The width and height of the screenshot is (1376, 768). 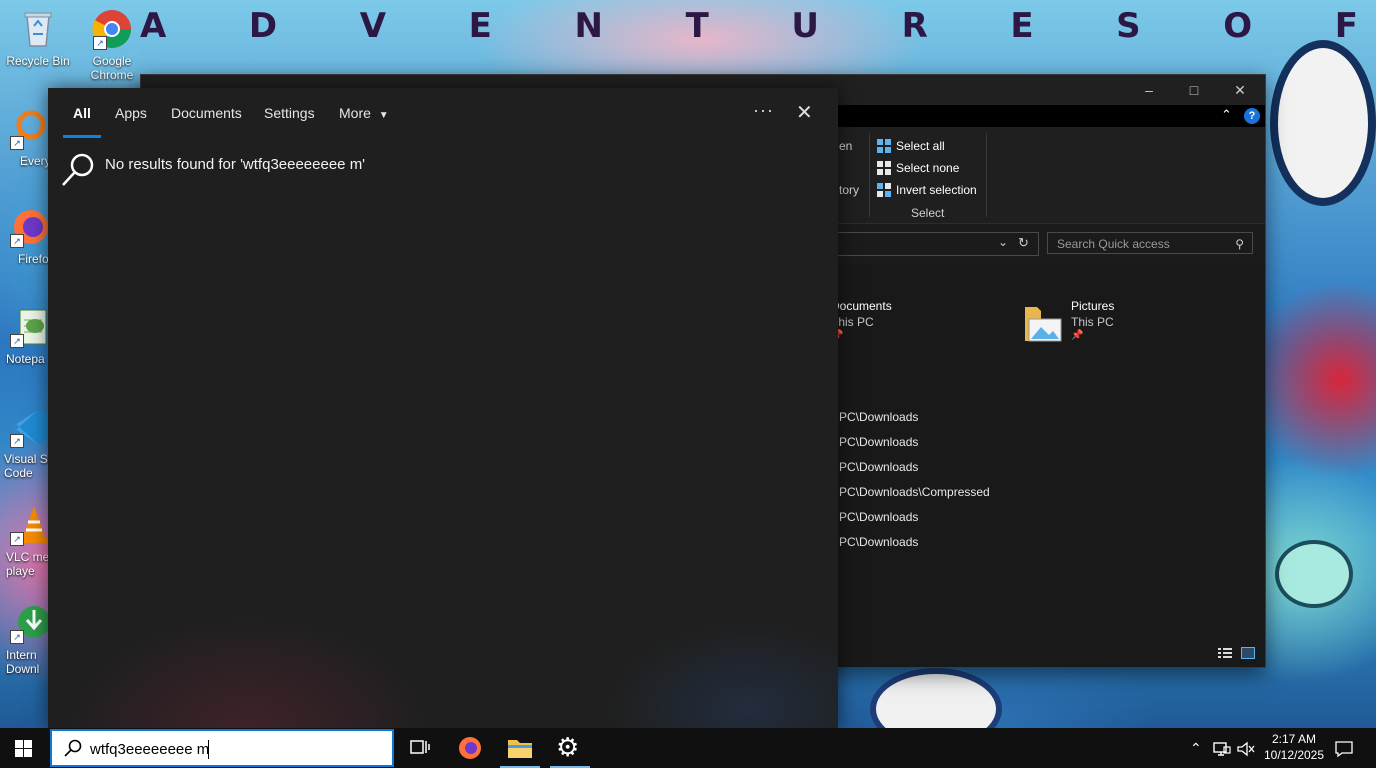 What do you see at coordinates (112, 68) in the screenshot?
I see `desktop-icon-label: Google Chrome` at bounding box center [112, 68].